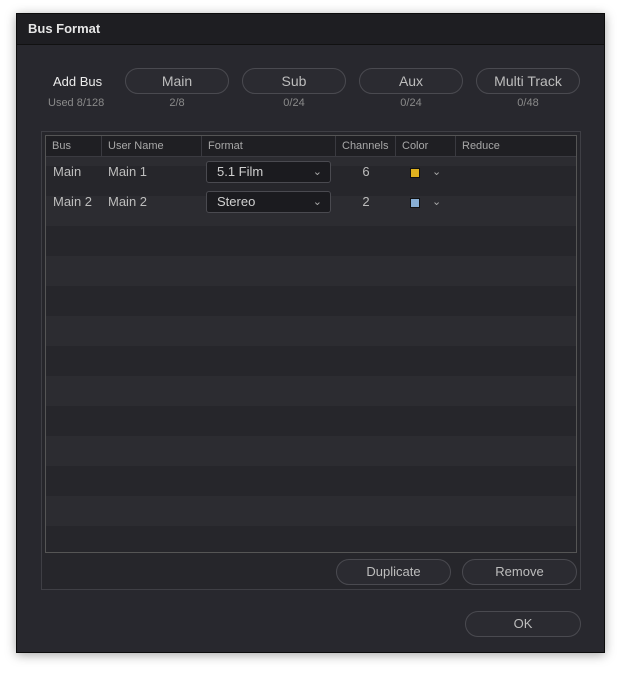 This screenshot has height=674, width=622. Describe the element at coordinates (516, 146) in the screenshot. I see `column-header-reduce: Reduce` at that location.